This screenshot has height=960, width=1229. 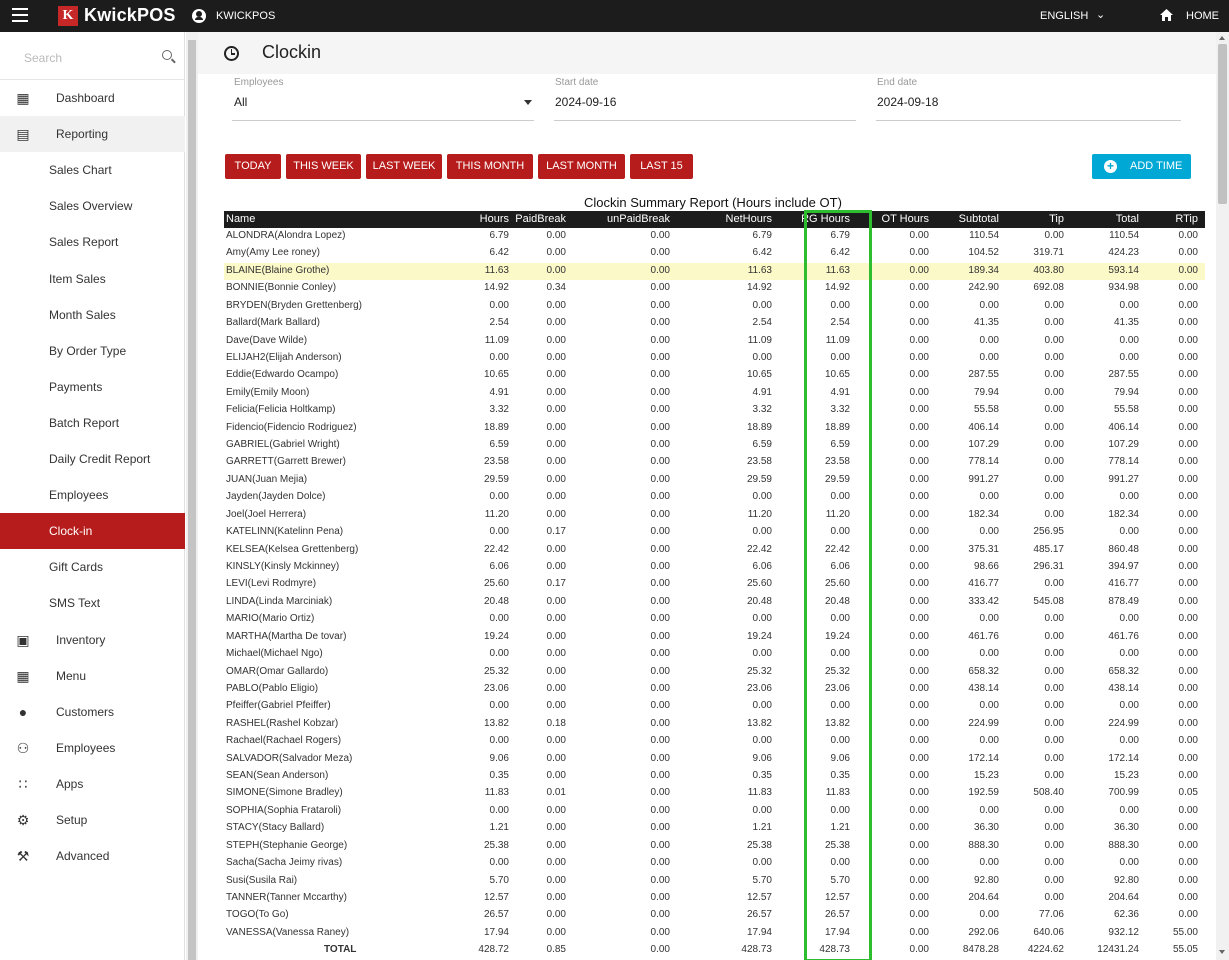 I want to click on column-header: Name, so click(x=240, y=219).